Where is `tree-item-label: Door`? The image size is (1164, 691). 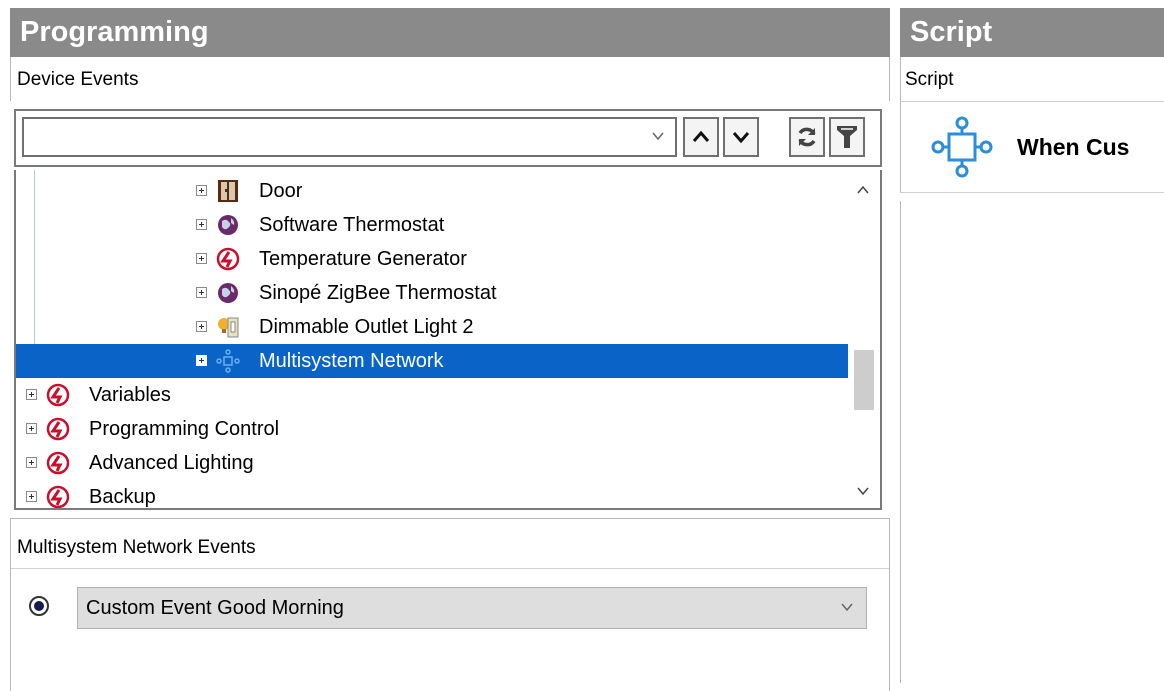
tree-item-label: Door is located at coordinates (281, 191).